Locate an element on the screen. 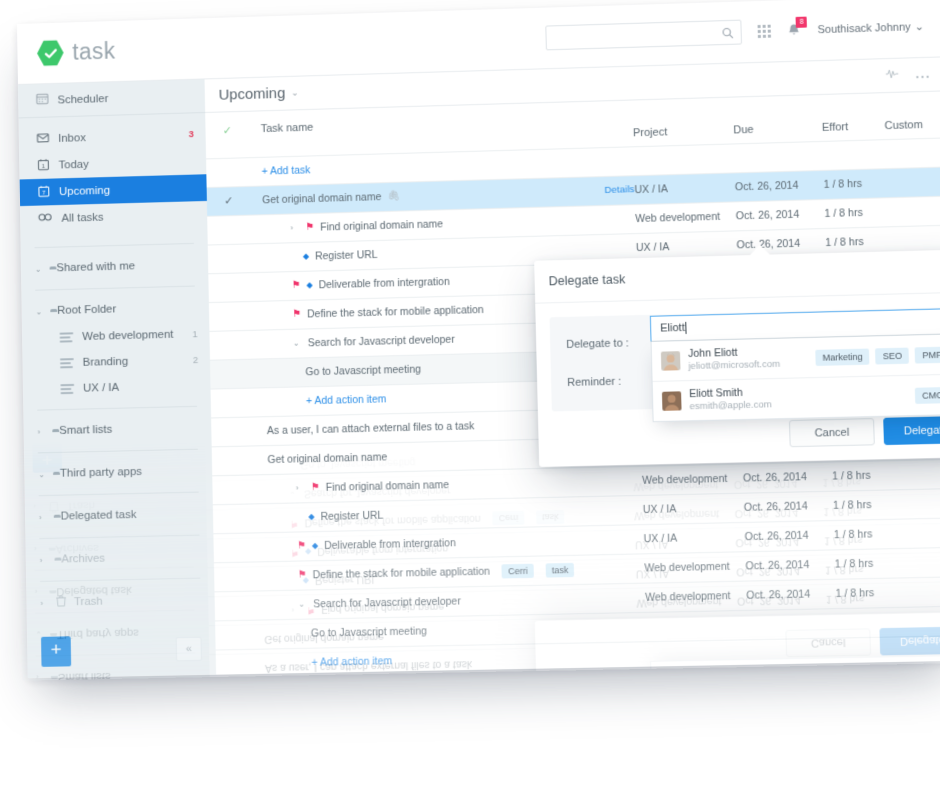 This screenshot has width=940, height=800. search-box is located at coordinates (644, 35).